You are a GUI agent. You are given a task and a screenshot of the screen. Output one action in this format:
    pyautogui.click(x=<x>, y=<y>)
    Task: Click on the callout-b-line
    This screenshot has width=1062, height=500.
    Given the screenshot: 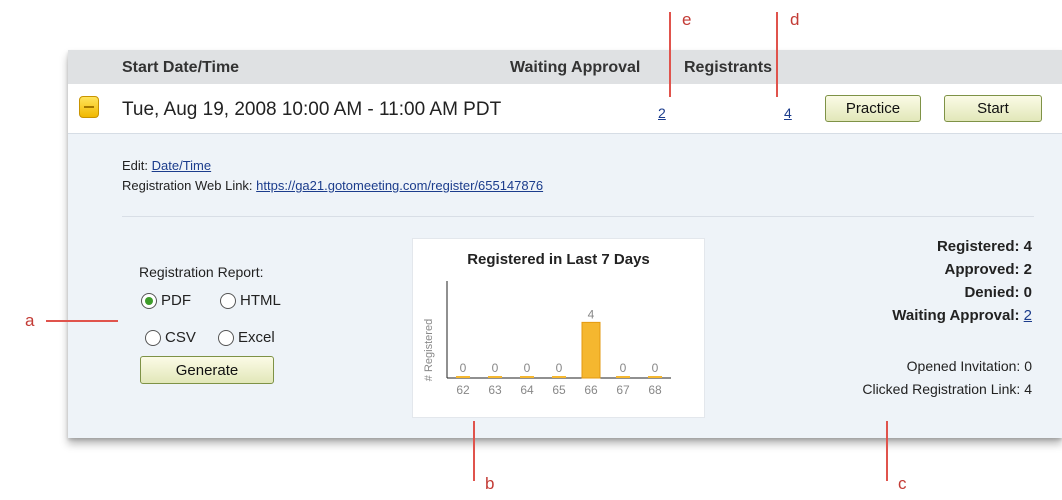 What is the action you would take?
    pyautogui.click(x=474, y=451)
    